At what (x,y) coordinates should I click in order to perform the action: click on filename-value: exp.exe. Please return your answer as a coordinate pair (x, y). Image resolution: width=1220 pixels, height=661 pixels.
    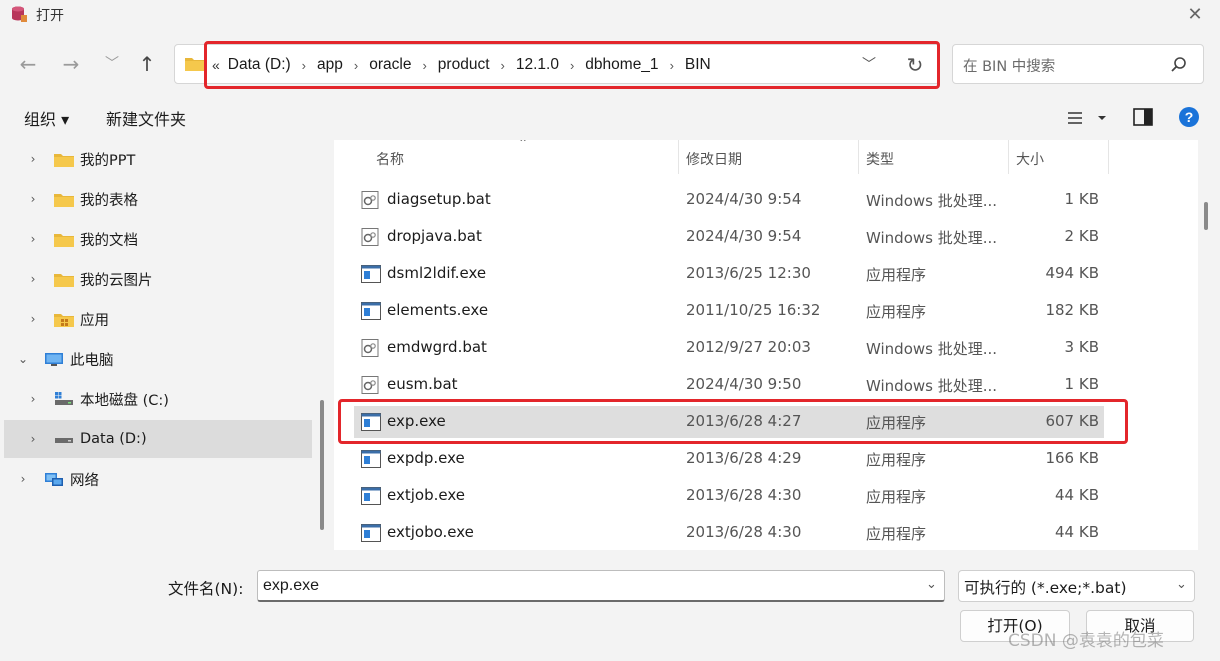
    Looking at the image, I should click on (291, 586).